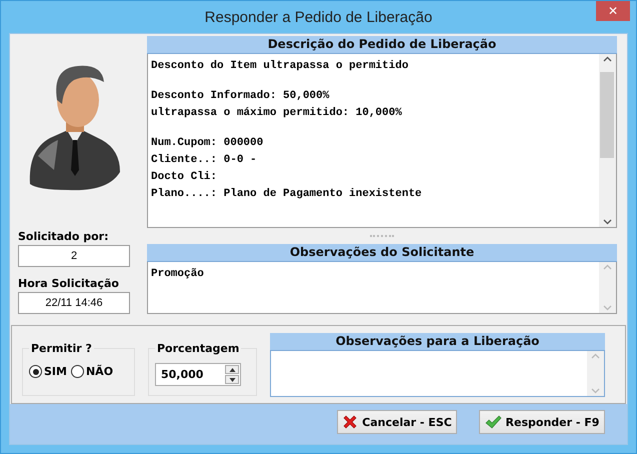 Image resolution: width=637 pixels, height=454 pixels. I want to click on group-label: Permitir ?, so click(61, 348).